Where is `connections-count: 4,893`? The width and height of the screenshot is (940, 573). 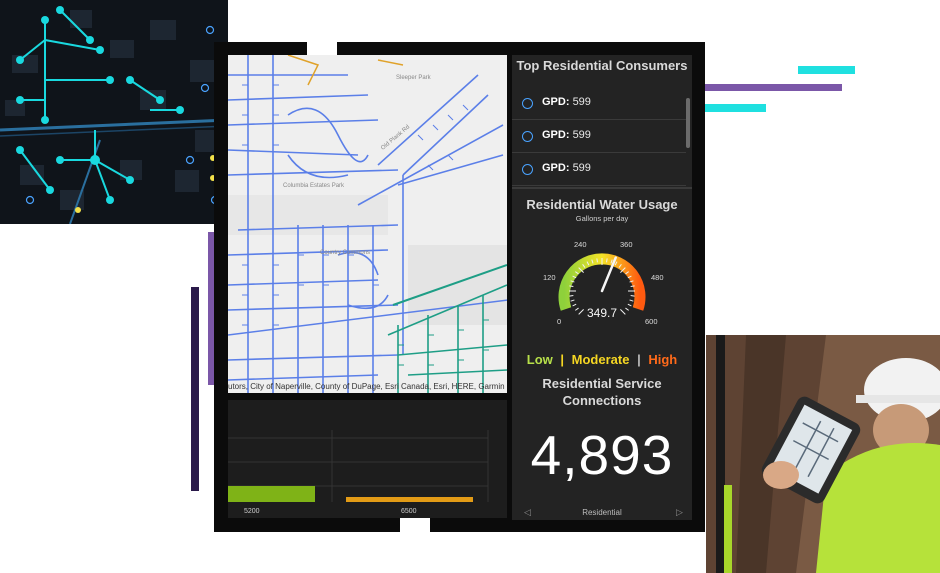
connections-count: 4,893 is located at coordinates (602, 455).